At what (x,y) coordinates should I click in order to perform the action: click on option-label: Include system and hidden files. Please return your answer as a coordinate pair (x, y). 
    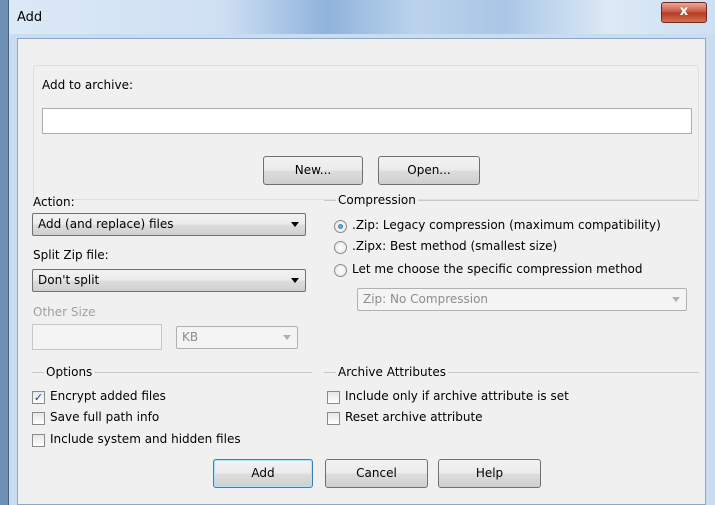
    Looking at the image, I should click on (145, 439).